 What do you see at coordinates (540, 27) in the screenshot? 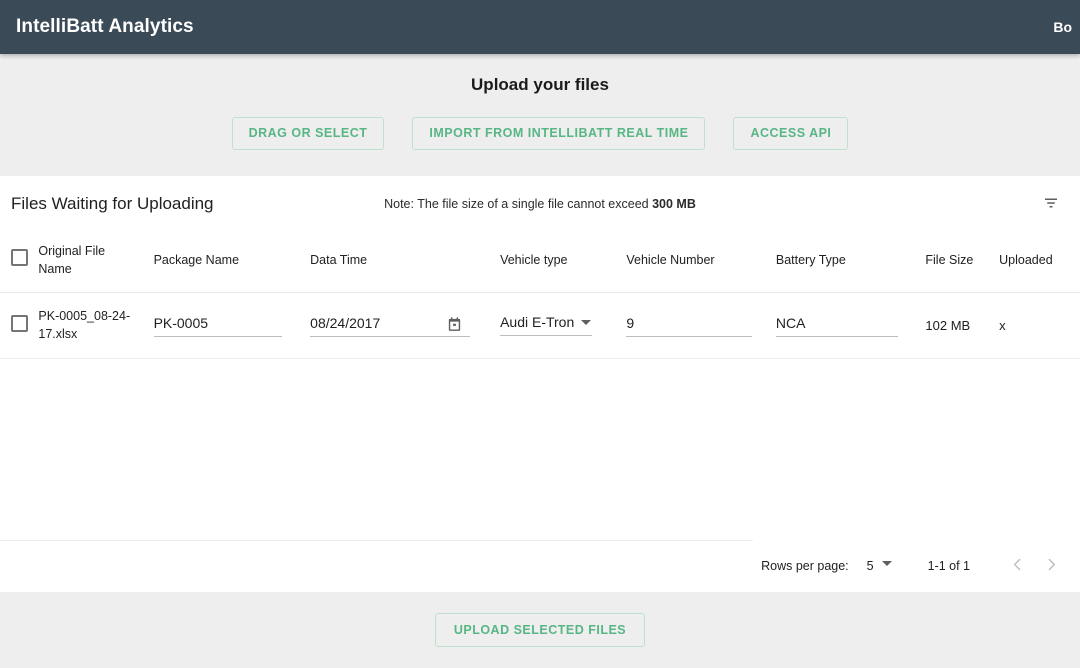
I see `app-header: IntelliBatt Analytics Bo` at bounding box center [540, 27].